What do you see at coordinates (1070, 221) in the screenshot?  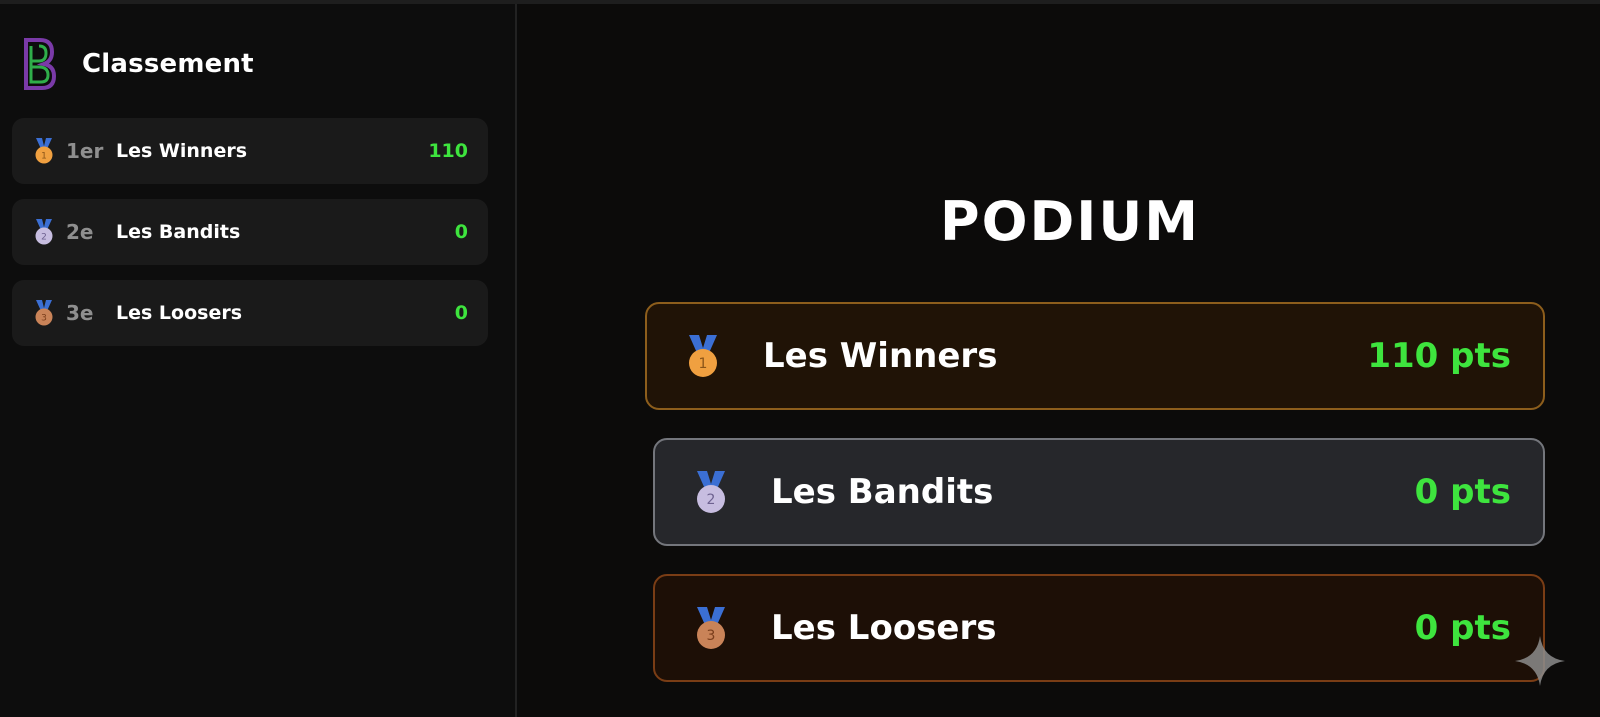 I see `podium-title: PODIUM` at bounding box center [1070, 221].